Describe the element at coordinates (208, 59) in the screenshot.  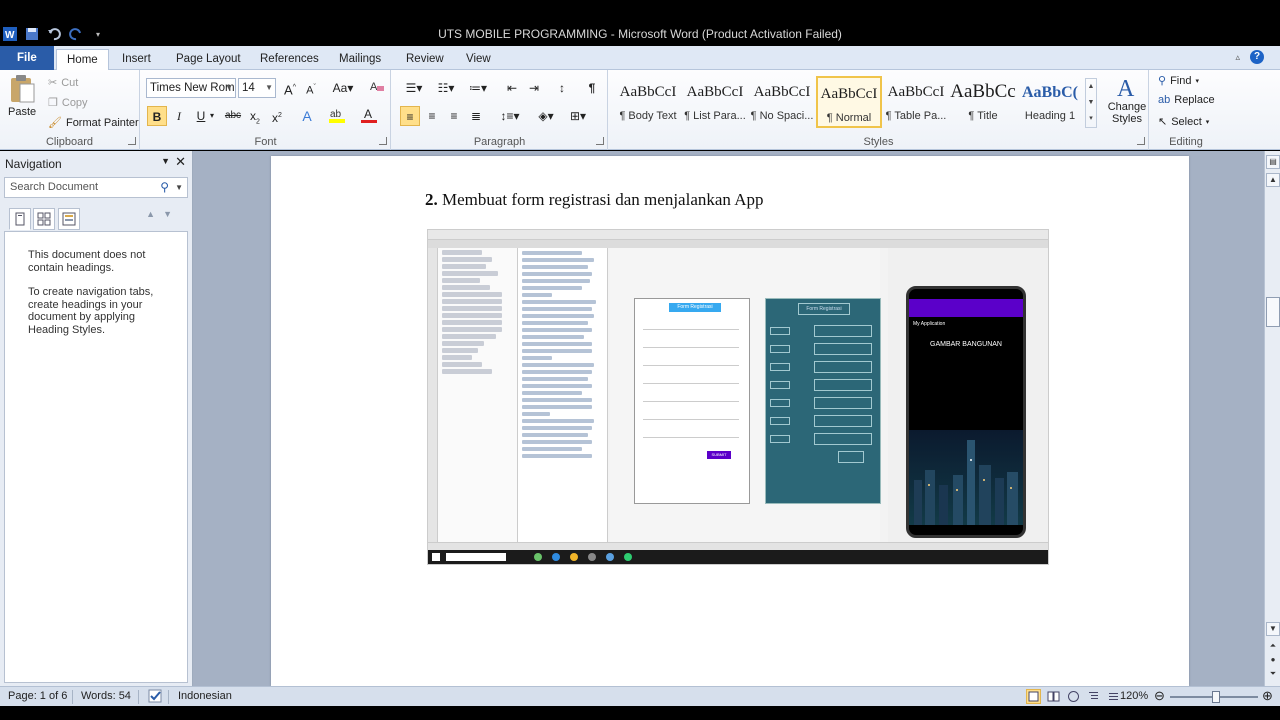
I see `tab-page-layout: Page Layout` at that location.